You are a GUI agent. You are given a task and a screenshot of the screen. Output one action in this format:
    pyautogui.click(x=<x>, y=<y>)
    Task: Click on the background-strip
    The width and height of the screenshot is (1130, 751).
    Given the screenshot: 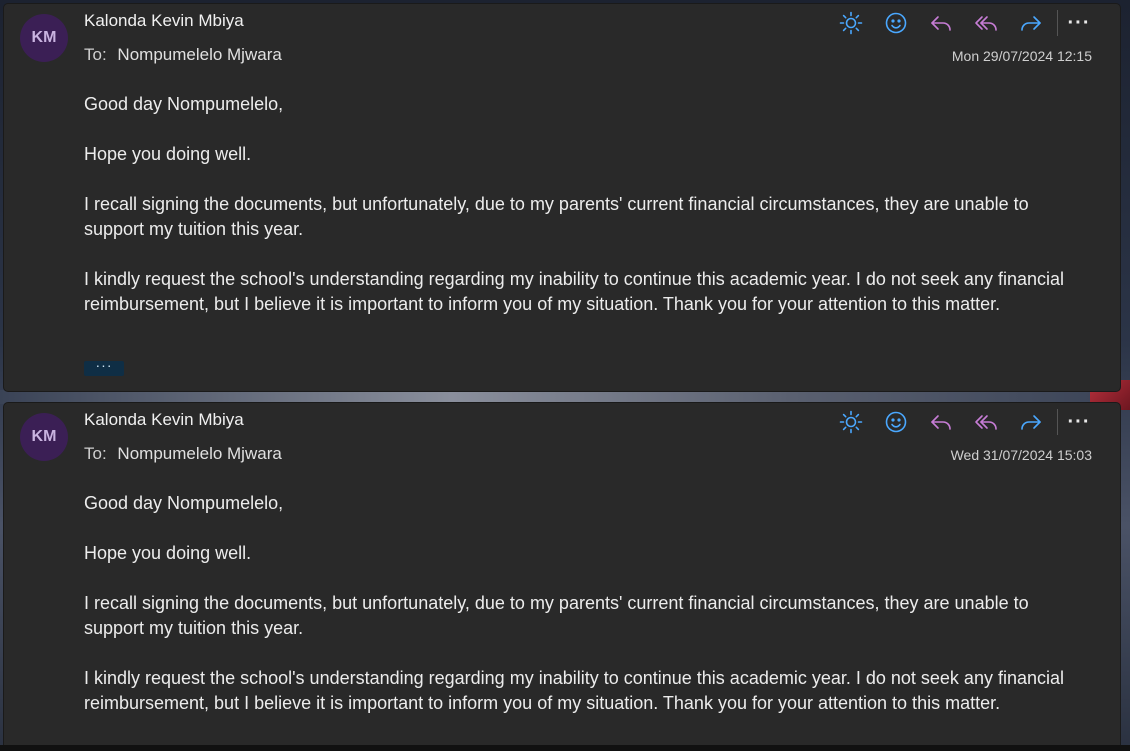 What is the action you would take?
    pyautogui.click(x=565, y=397)
    